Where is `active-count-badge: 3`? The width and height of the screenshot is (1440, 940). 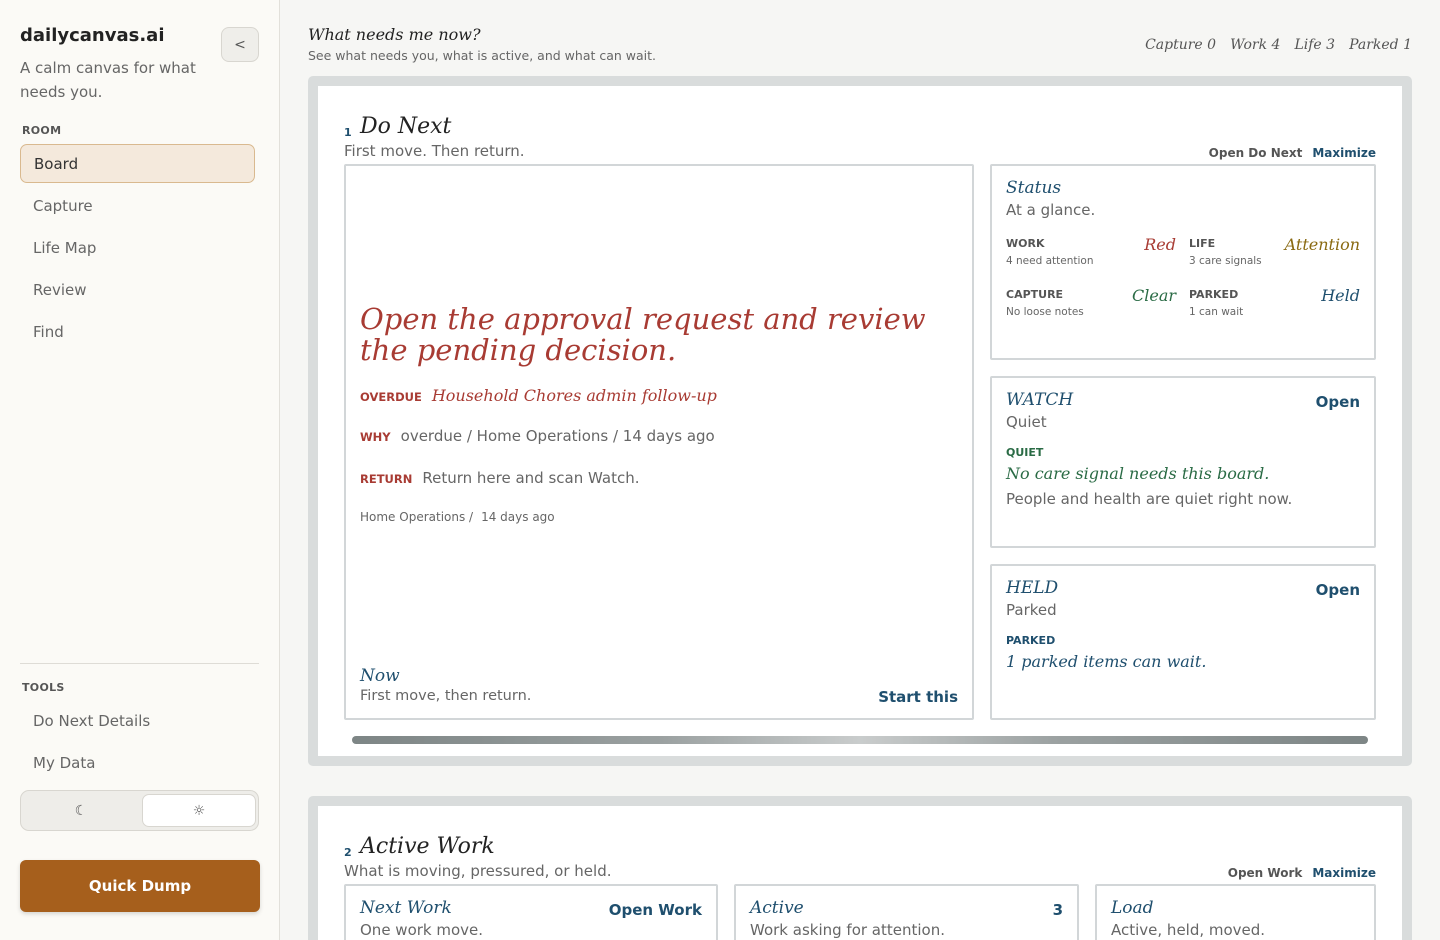 active-count-badge: 3 is located at coordinates (1057, 910).